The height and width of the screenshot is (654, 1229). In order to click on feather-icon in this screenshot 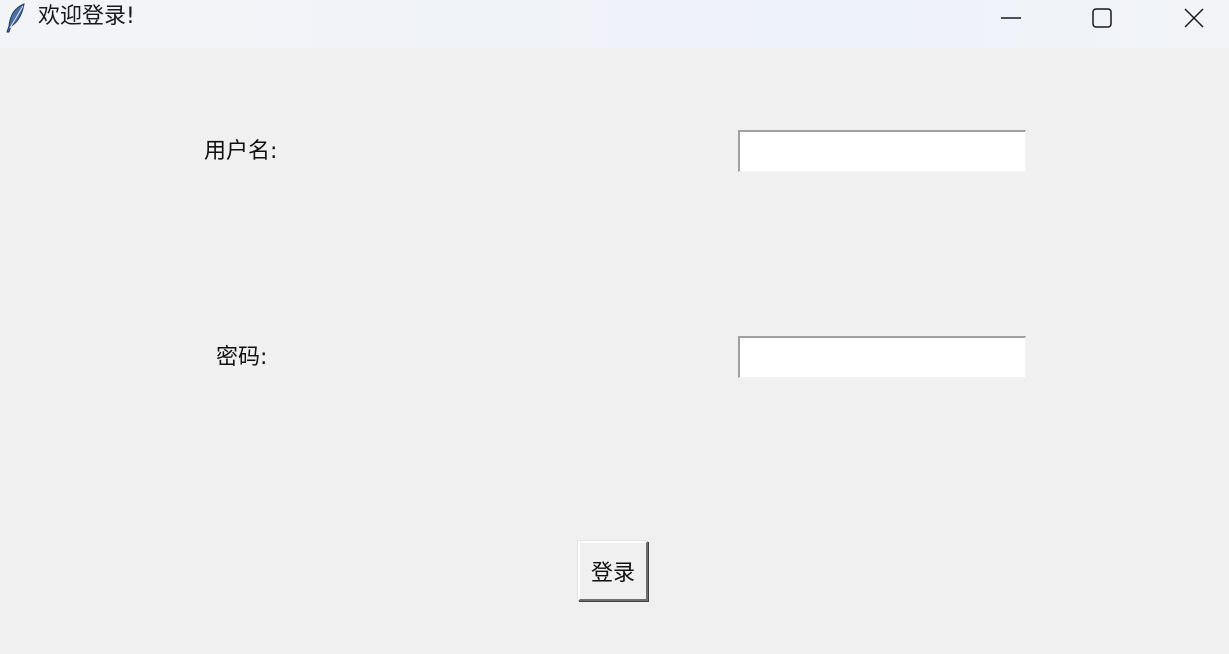, I will do `click(16, 18)`.